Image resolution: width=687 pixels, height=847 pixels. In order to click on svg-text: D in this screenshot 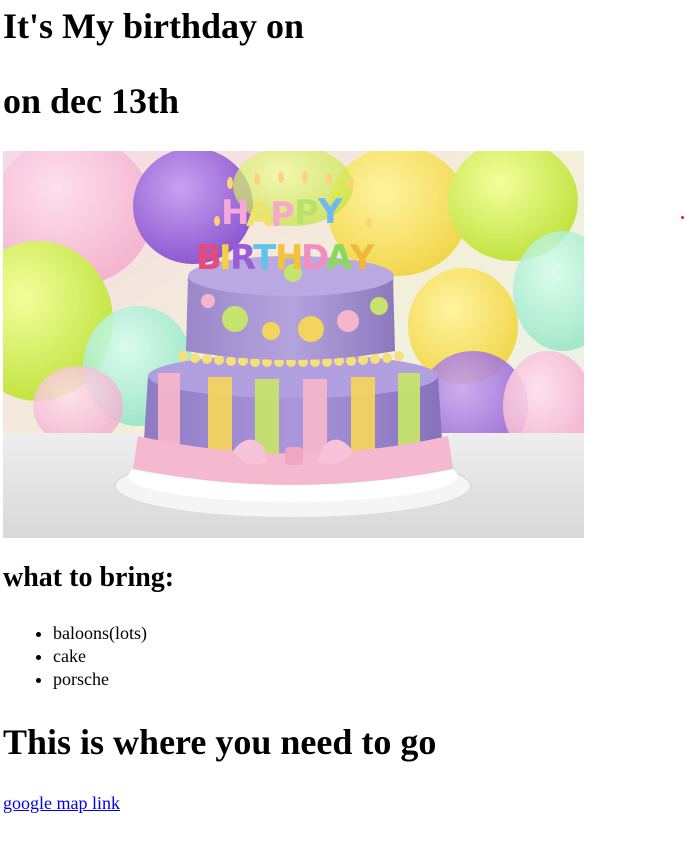, I will do `click(315, 258)`.